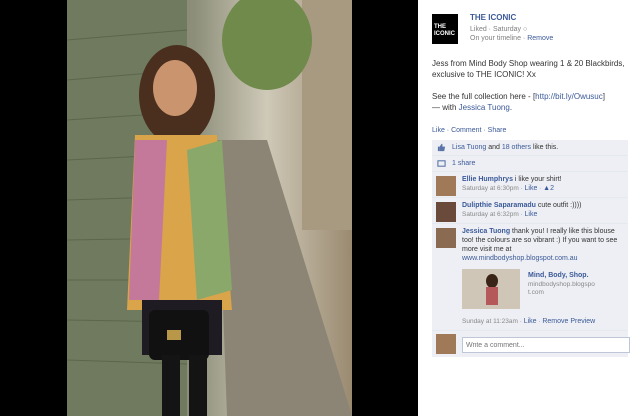  What do you see at coordinates (540, 38) in the screenshot?
I see `remove-link: Remove` at bounding box center [540, 38].